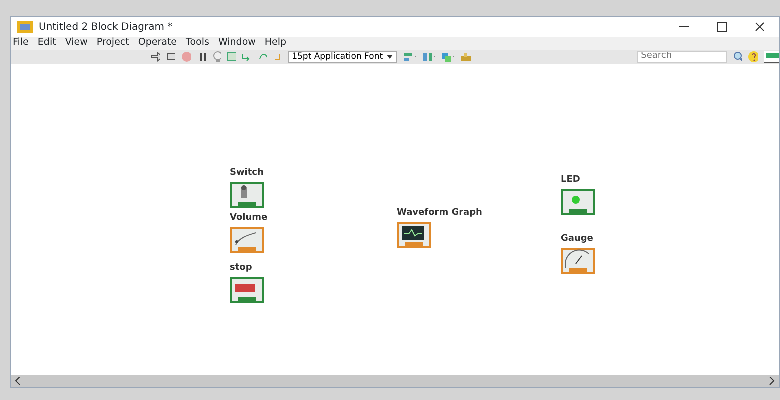 Image resolution: width=780 pixels, height=400 pixels. What do you see at coordinates (343, 57) in the screenshot?
I see `font-dropdown: 15pt Application Font` at bounding box center [343, 57].